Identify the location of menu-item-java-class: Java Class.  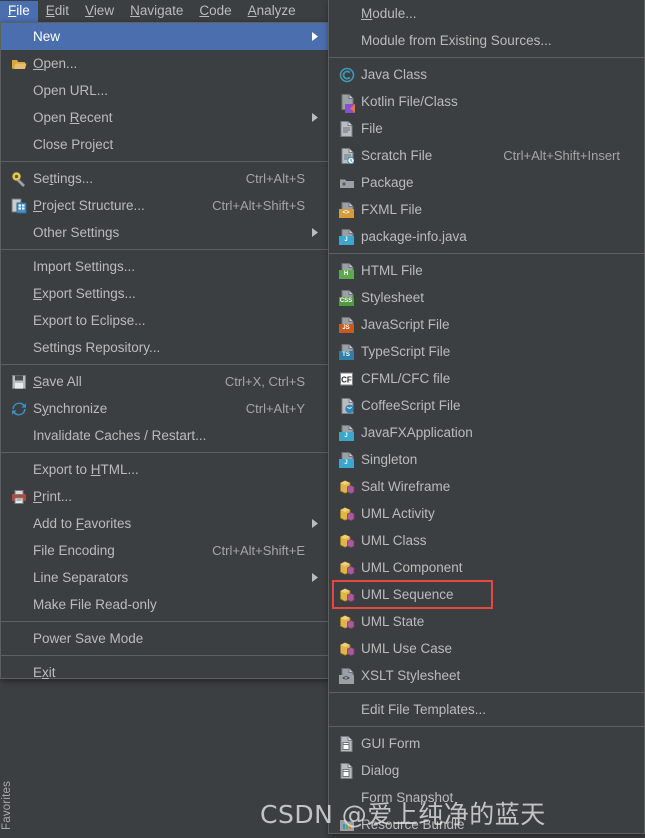
(486, 74).